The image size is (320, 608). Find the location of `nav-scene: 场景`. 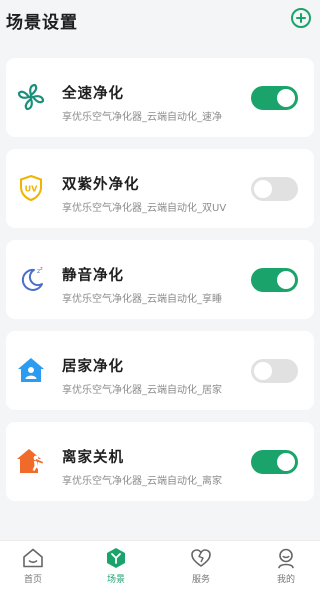

nav-scene: 场景 is located at coordinates (116, 573).